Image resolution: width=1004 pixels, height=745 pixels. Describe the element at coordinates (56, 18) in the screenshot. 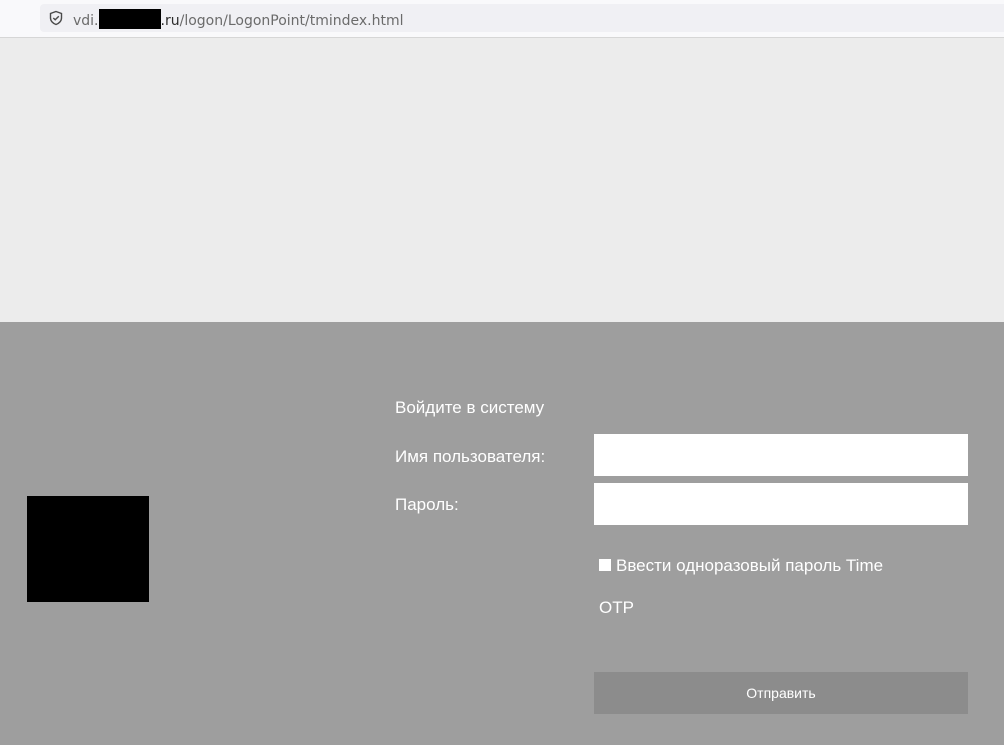

I see `shield-check-icon` at that location.